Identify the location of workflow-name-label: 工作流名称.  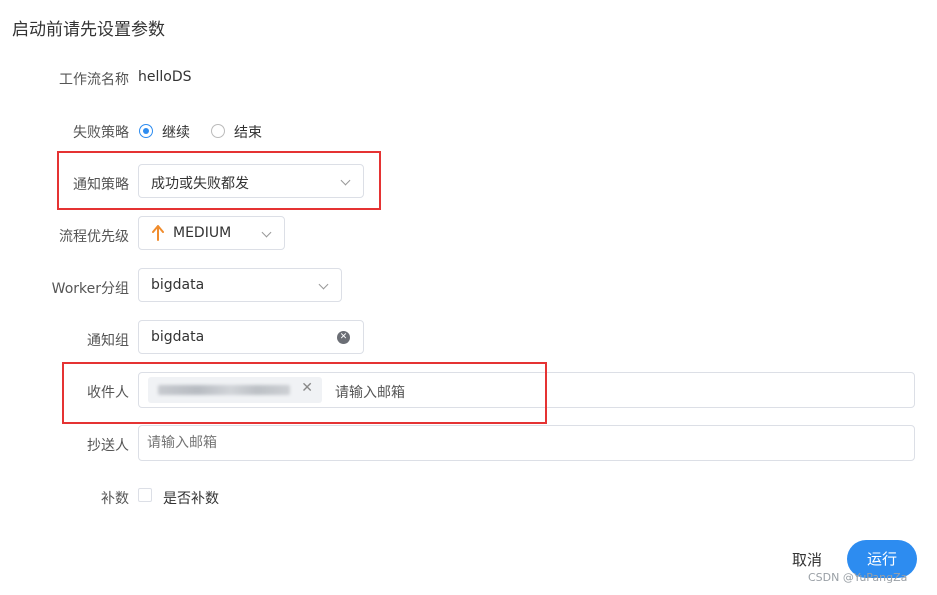
(94, 80).